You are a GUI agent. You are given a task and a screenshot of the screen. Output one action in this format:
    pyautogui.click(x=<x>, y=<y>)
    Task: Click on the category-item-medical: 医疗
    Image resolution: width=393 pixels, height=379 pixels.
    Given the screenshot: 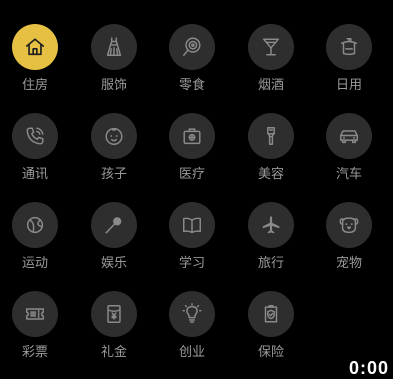 What is the action you would take?
    pyautogui.click(x=192, y=135)
    